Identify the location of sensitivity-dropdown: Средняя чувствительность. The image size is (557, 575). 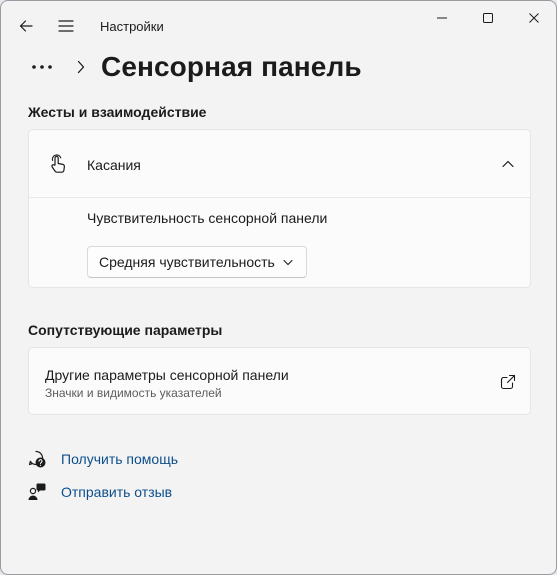
(197, 262).